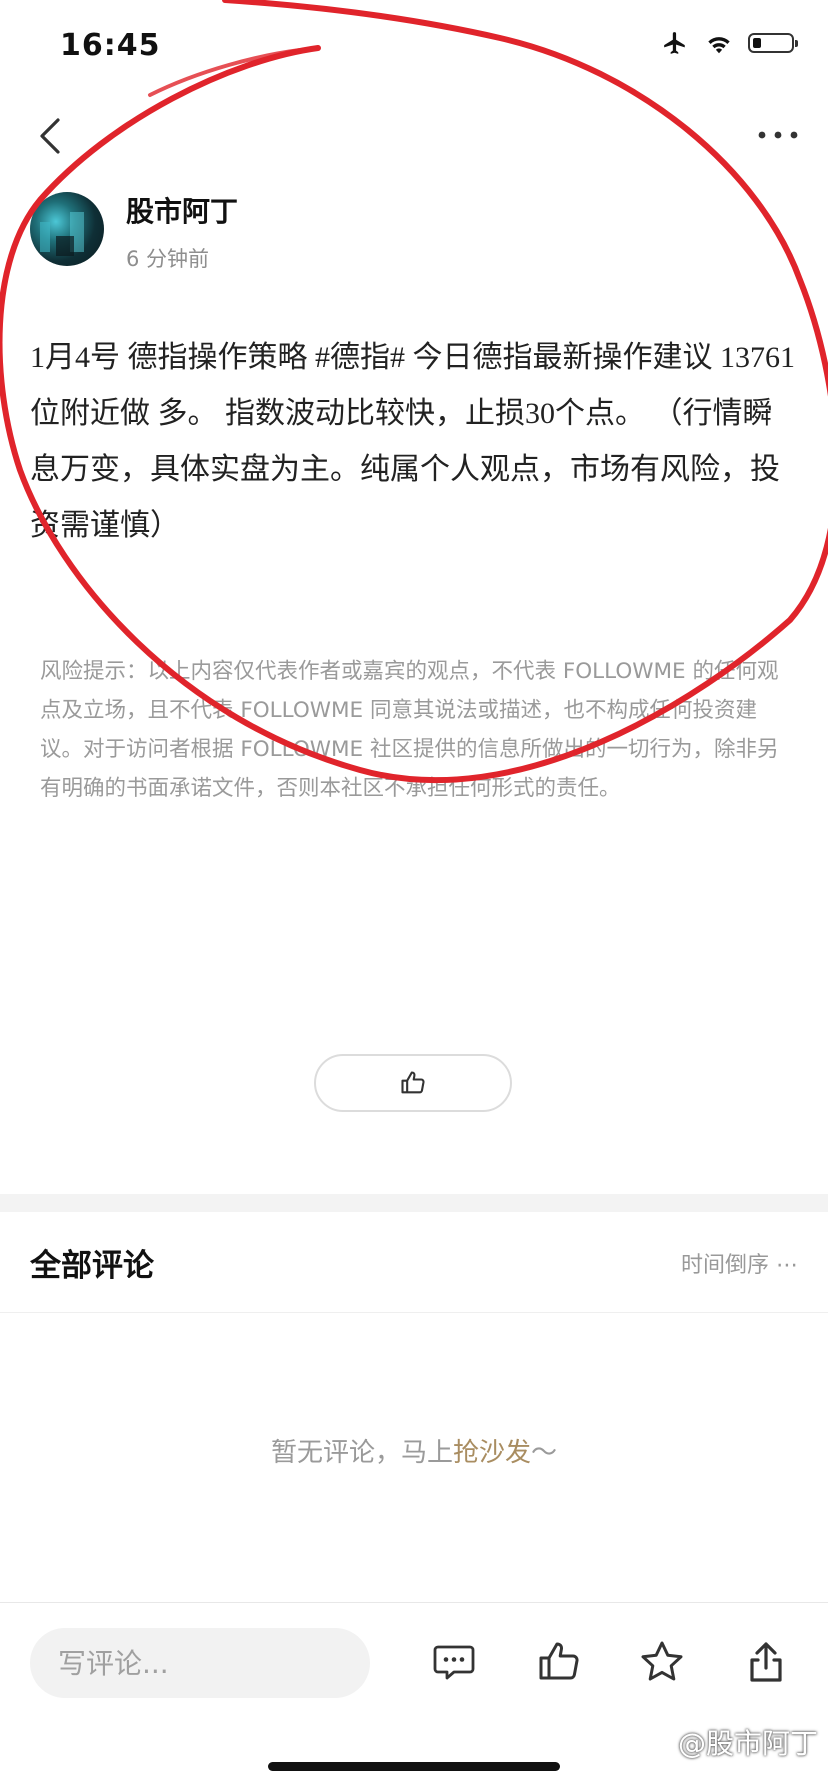  I want to click on empty-prefix: 暂无评论，马上, so click(361, 1453).